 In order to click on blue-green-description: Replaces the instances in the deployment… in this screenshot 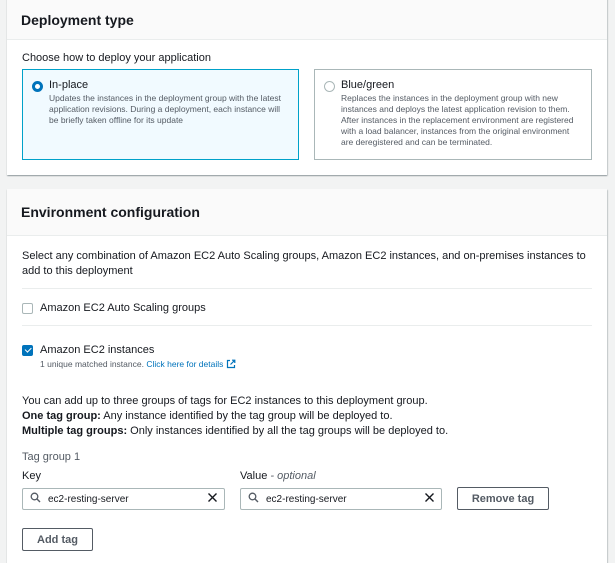, I will do `click(457, 120)`.